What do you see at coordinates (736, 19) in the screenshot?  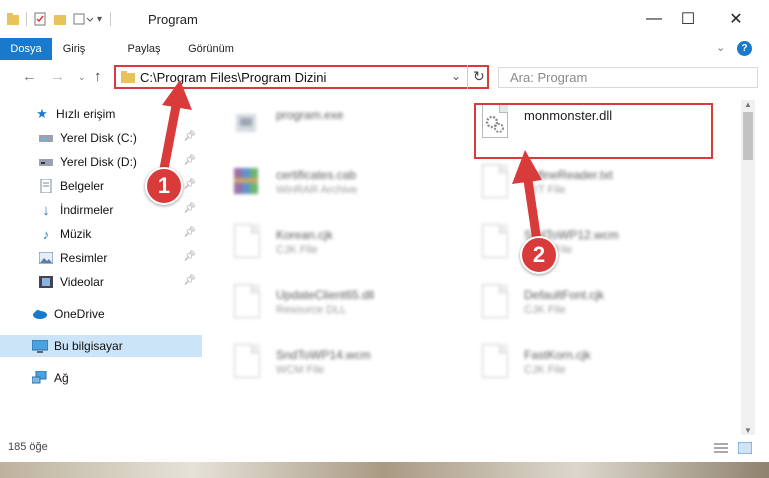 I see `close-button: ✕` at bounding box center [736, 19].